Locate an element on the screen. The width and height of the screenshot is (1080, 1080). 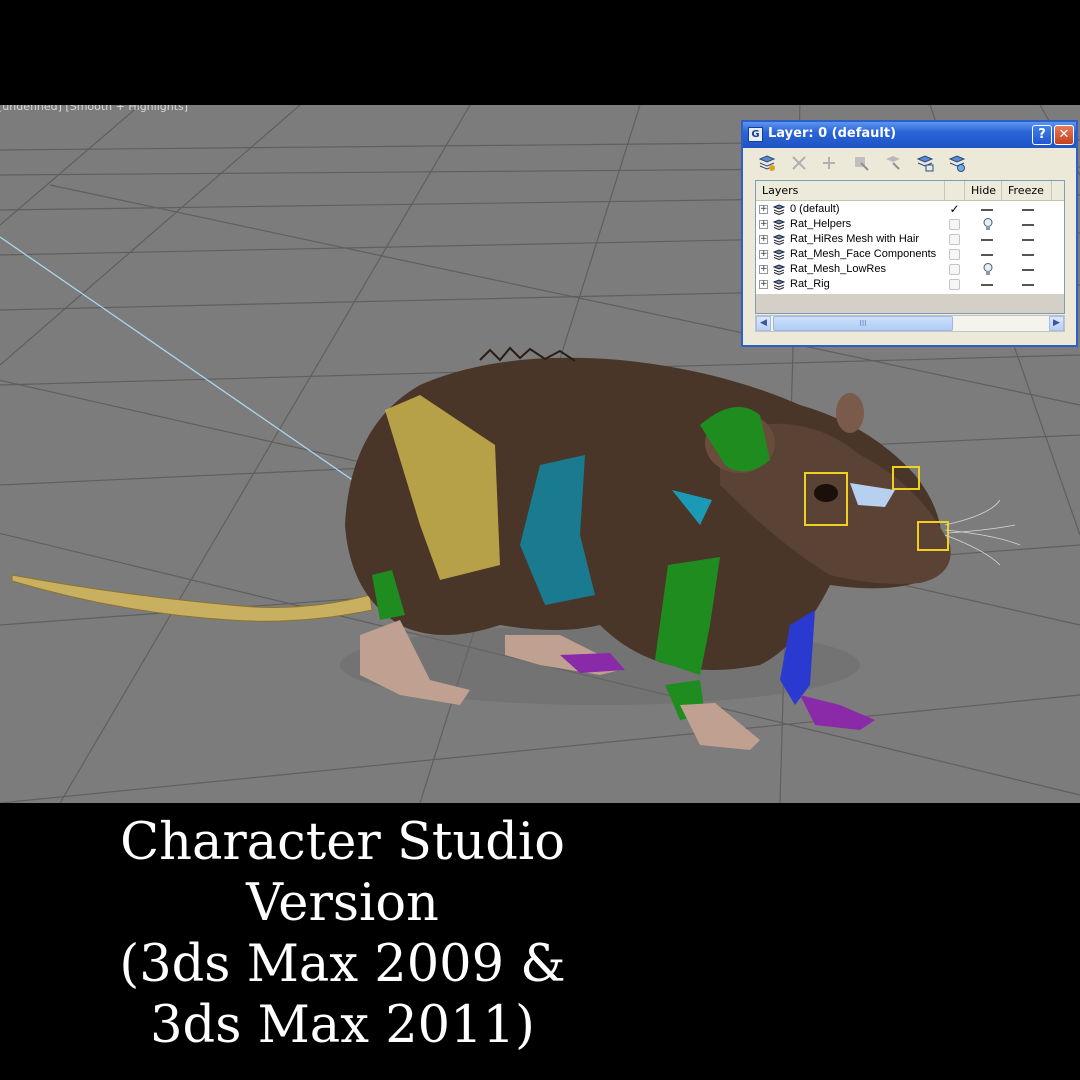
3ds-max-icon: G is located at coordinates (755, 134).